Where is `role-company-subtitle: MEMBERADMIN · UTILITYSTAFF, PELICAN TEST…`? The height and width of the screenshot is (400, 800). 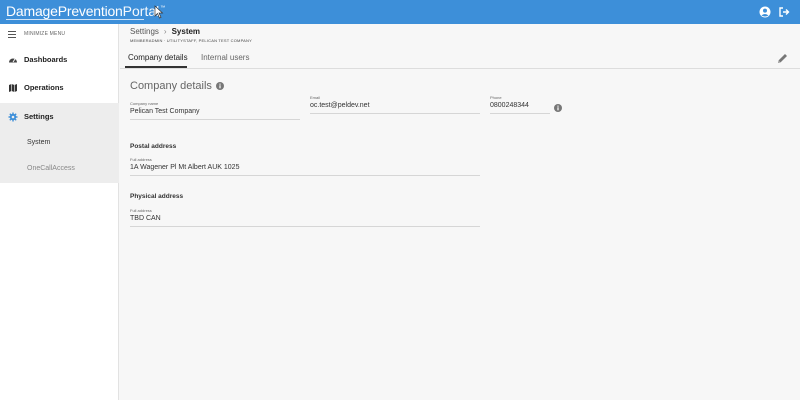
role-company-subtitle: MEMBERADMIN · UTILITYSTAFF, PELICAN TEST… is located at coordinates (191, 40).